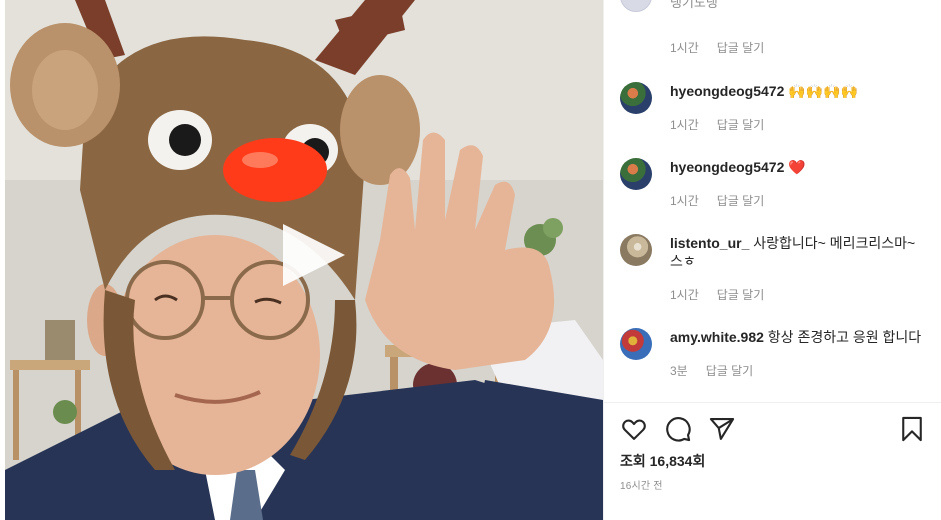 This screenshot has height=520, width=941. I want to click on like-button, so click(634, 429).